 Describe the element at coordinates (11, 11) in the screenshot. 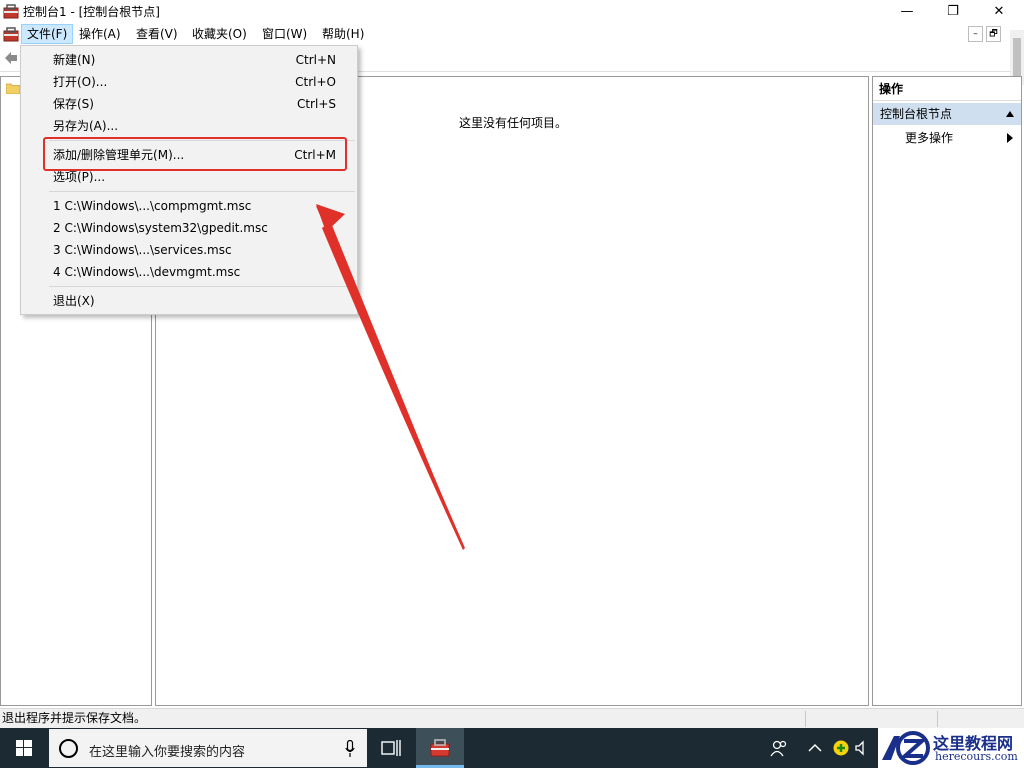

I see `mmc-toolbox-icon` at that location.